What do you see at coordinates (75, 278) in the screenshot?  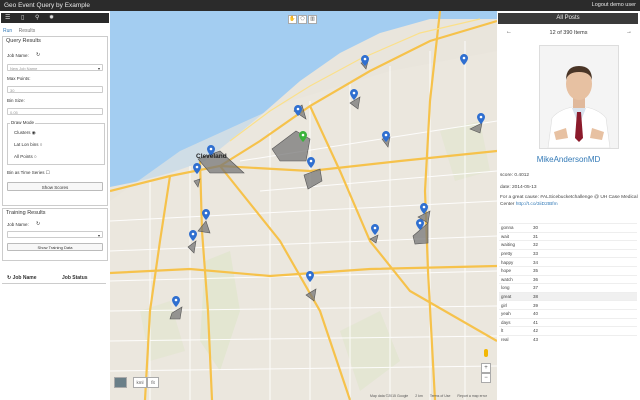 I see `job-status-column-header: Job Status` at bounding box center [75, 278].